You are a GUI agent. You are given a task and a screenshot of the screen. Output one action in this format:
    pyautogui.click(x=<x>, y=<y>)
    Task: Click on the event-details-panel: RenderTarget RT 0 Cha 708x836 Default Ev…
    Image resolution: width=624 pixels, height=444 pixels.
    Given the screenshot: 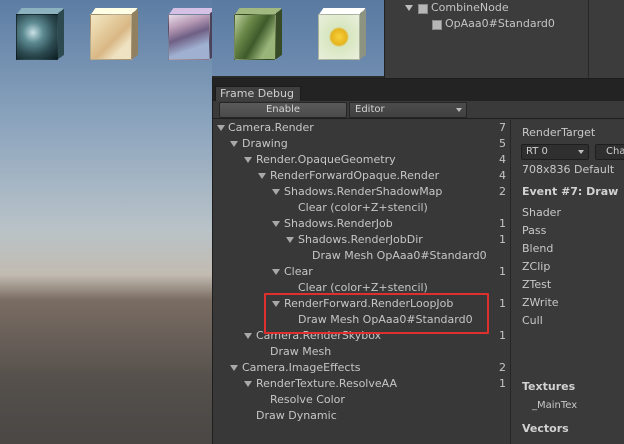 What is the action you would take?
    pyautogui.click(x=567, y=282)
    